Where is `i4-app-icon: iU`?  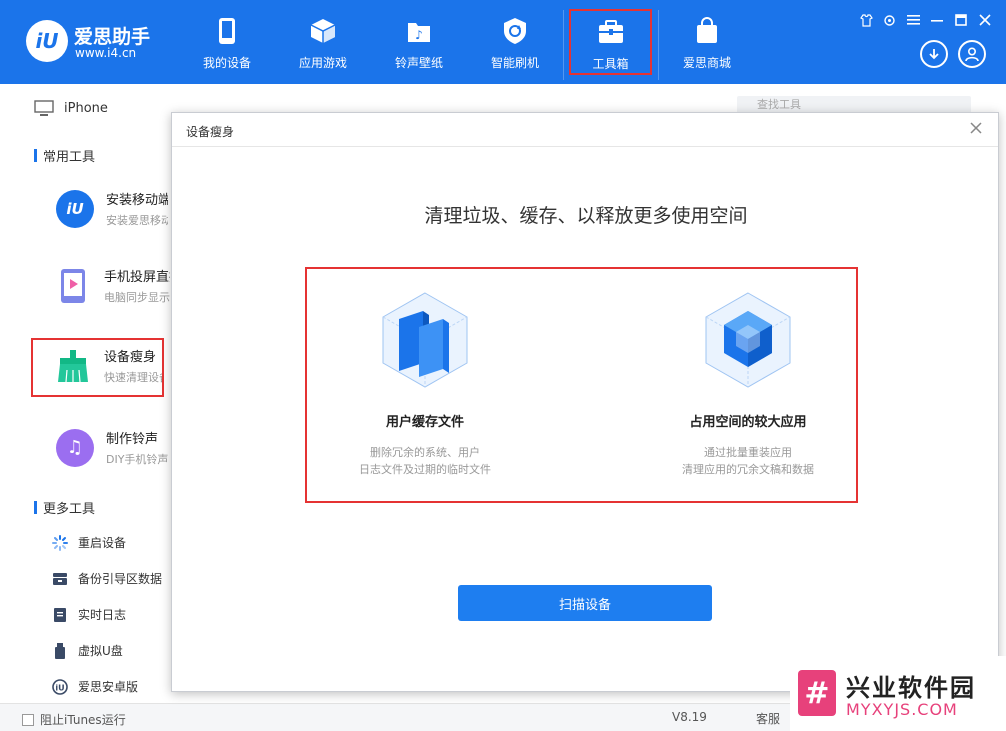
i4-app-icon: iU is located at coordinates (75, 208).